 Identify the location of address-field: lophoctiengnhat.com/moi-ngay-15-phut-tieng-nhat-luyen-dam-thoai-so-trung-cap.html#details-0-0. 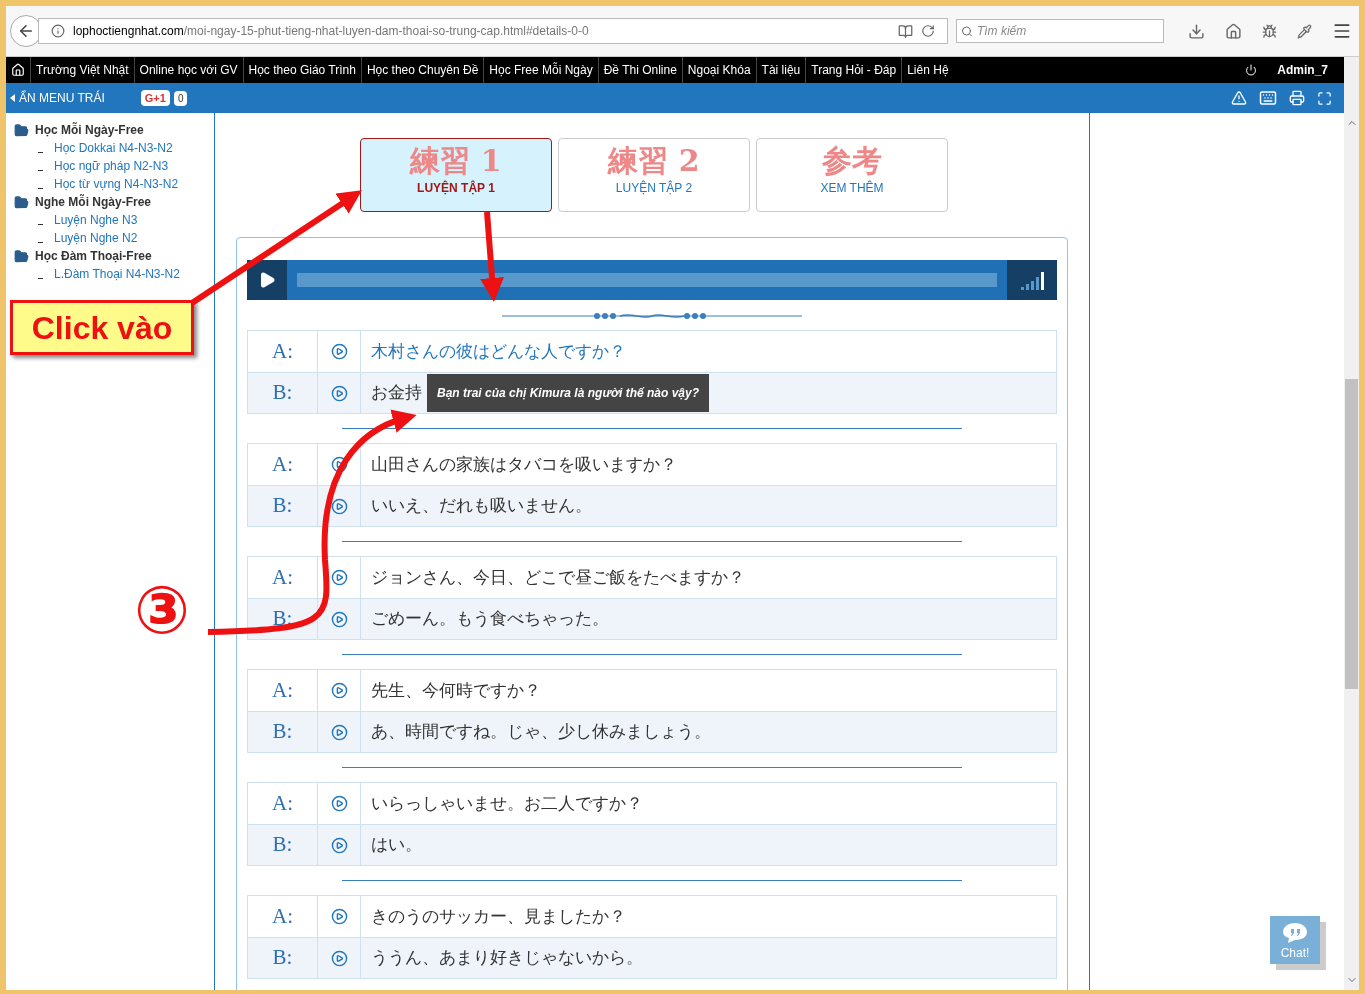
(493, 31).